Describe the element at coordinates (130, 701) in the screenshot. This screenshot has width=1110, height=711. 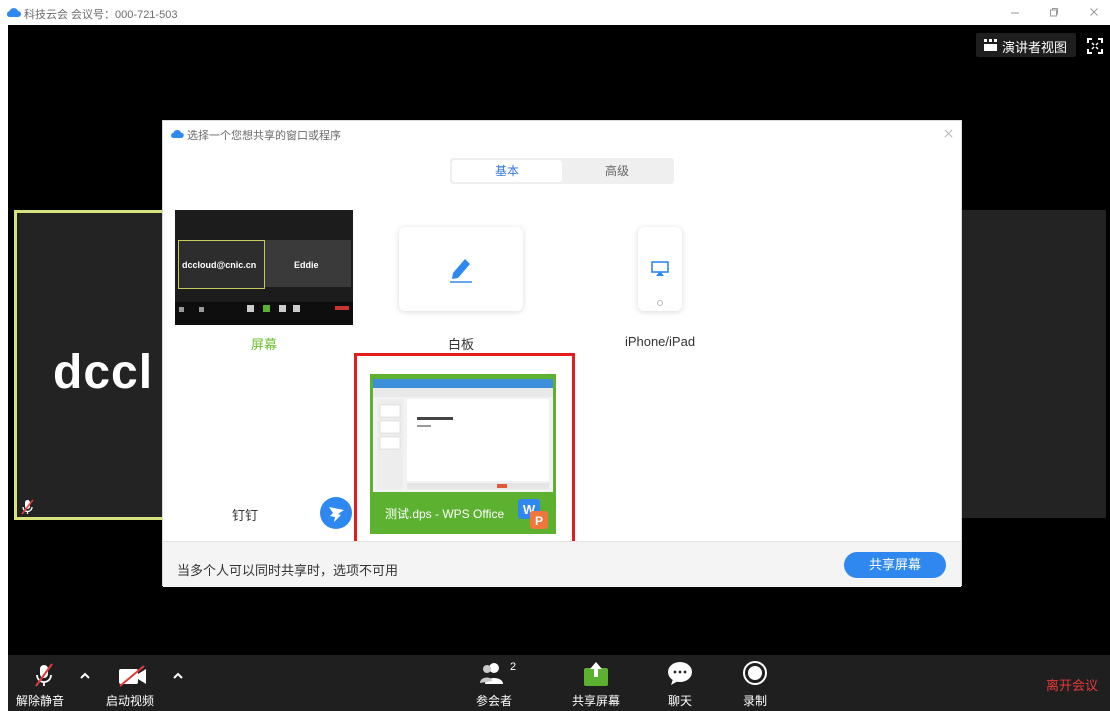
I see `start-video-label: 启动视频` at that location.